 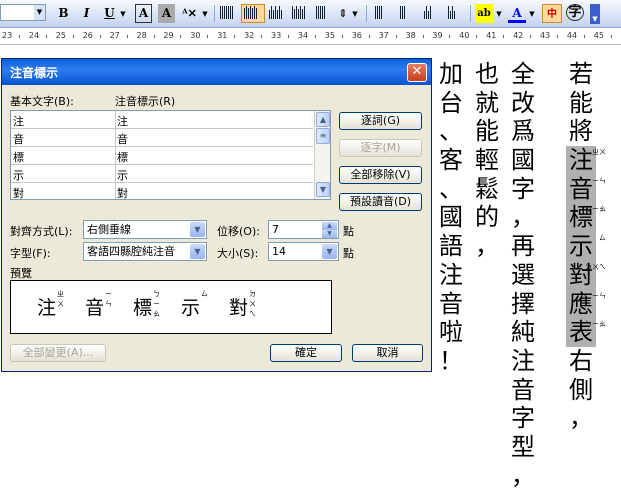 I want to click on default-reading-button: 預設讀音(D), so click(x=380, y=202).